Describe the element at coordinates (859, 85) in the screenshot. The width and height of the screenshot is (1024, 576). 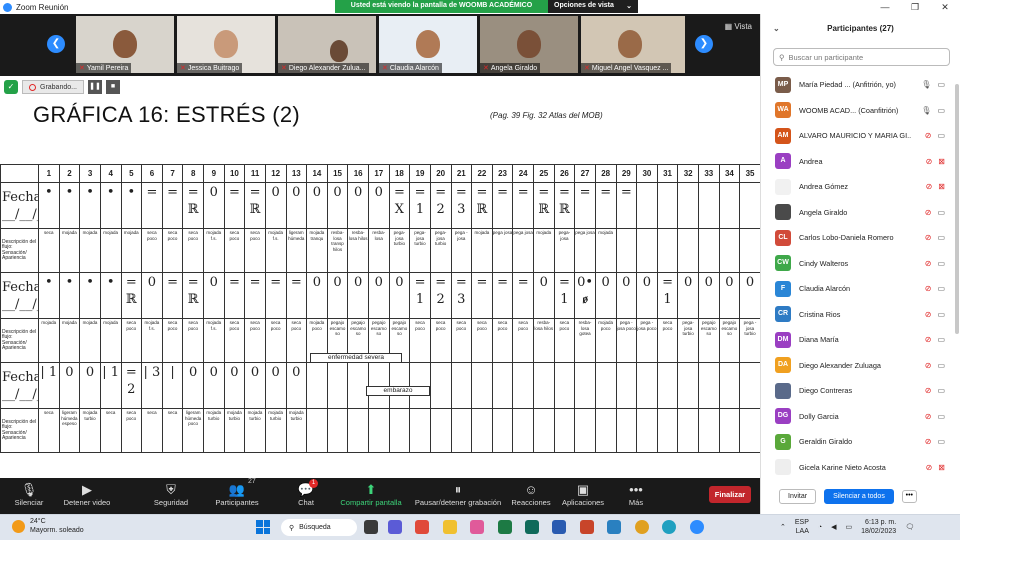
I see `participant-row: MP María Piedad ... (Anfitrión, yo) 🎙 ▭` at that location.